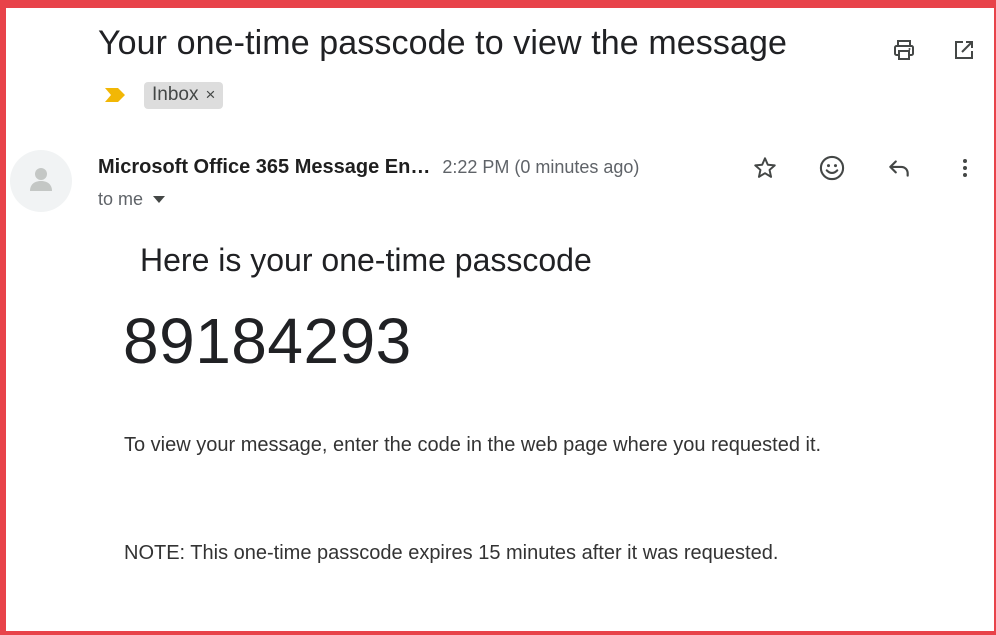 This screenshot has width=996, height=635. What do you see at coordinates (115, 95) in the screenshot?
I see `importance-marker-icon` at bounding box center [115, 95].